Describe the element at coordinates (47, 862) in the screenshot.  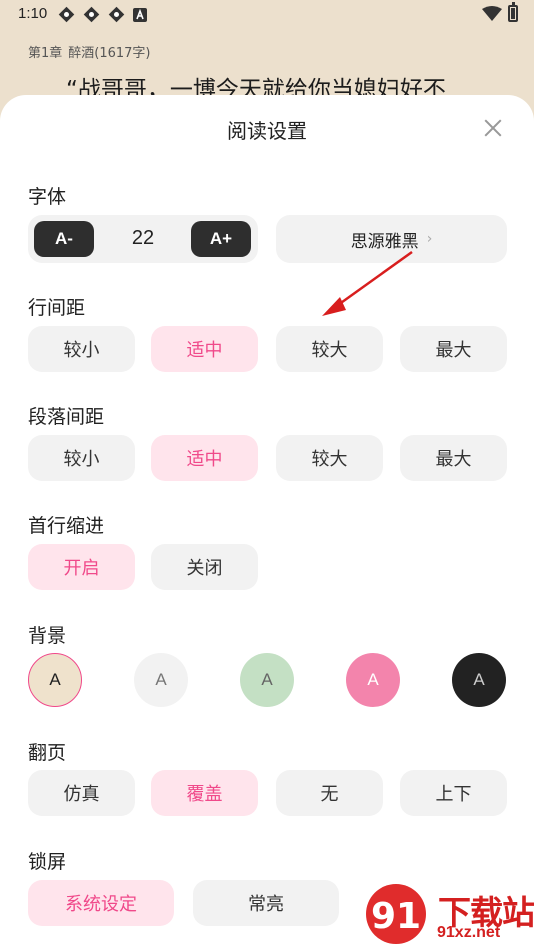
I see `lock-screen-label: 锁屏` at that location.